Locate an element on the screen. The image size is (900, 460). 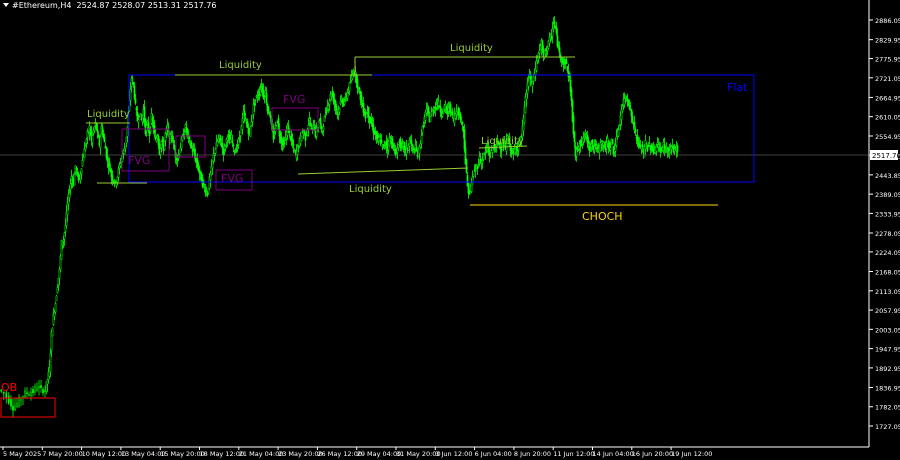
liquidity-label-1: Liquidity is located at coordinates (108, 114).